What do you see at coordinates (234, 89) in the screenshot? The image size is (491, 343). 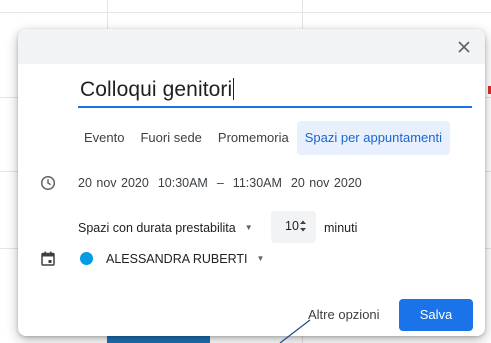 I see `text-cursor` at bounding box center [234, 89].